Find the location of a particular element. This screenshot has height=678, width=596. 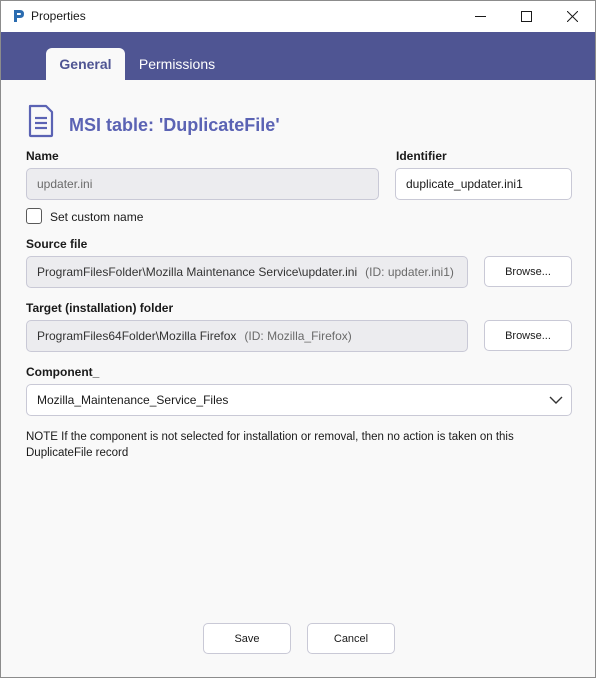

window-title: Properties is located at coordinates (58, 16).